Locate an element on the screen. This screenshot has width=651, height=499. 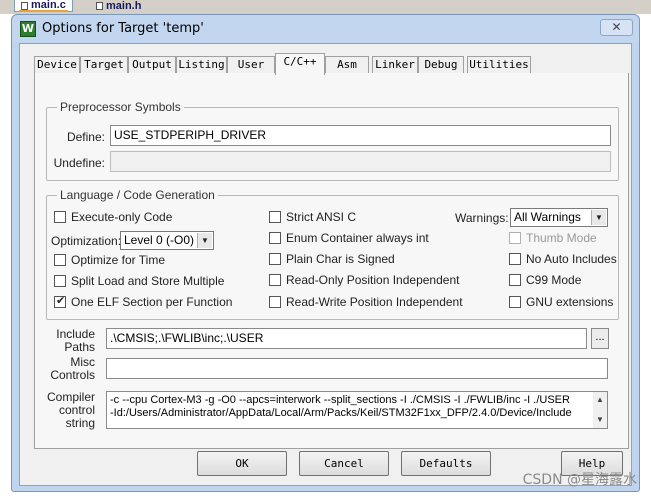
checkbox-label: C99 Mode is located at coordinates (554, 280).